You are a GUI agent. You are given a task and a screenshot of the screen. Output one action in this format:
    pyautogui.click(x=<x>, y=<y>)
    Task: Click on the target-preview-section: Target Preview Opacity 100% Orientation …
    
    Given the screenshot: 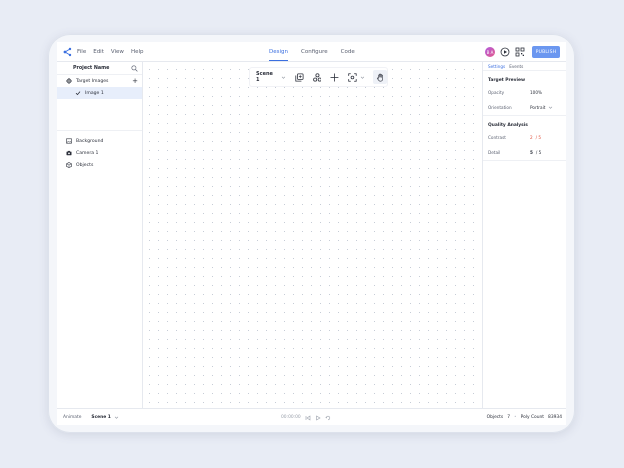 What is the action you would take?
    pyautogui.click(x=524, y=93)
    